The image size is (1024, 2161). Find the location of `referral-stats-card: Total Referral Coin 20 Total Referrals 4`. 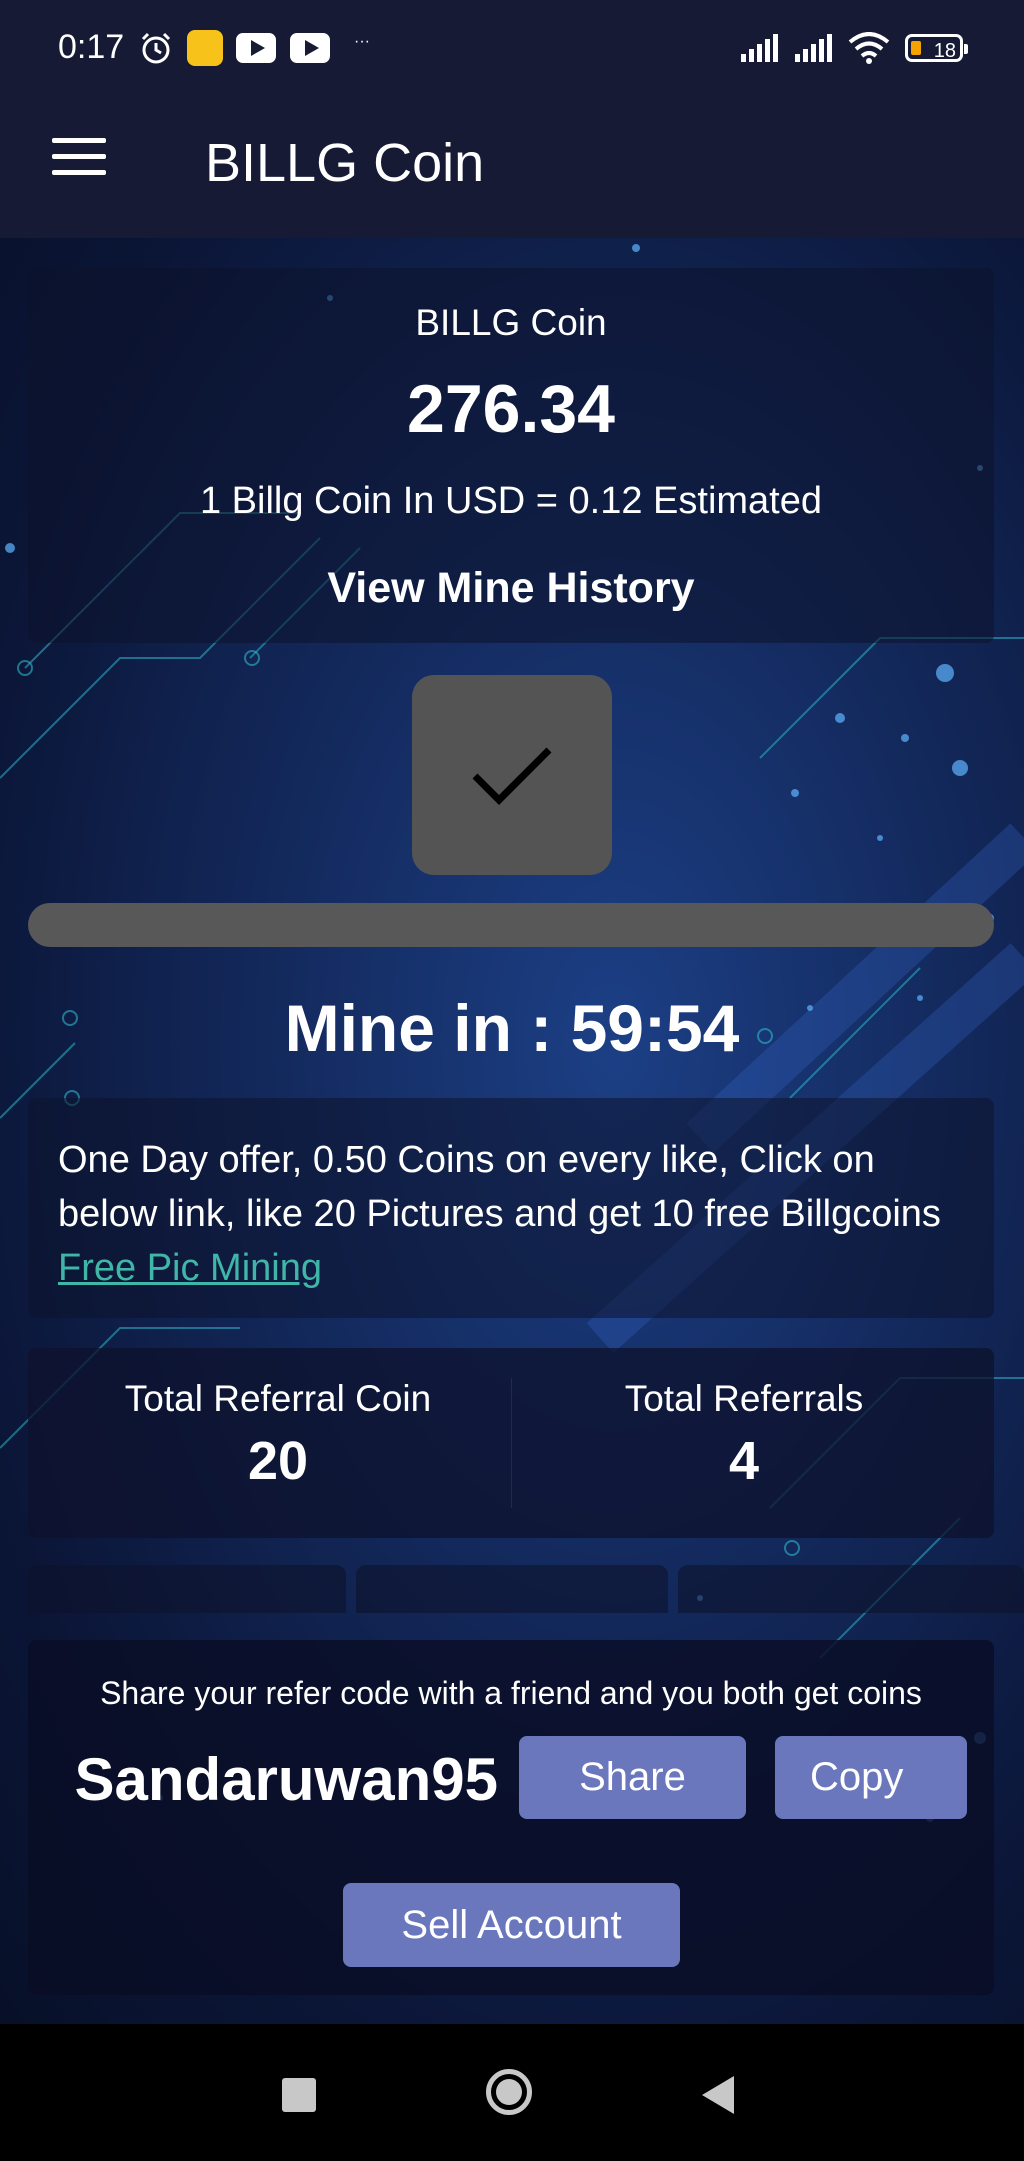

referral-stats-card: Total Referral Coin 20 Total Referrals 4 is located at coordinates (511, 1443).